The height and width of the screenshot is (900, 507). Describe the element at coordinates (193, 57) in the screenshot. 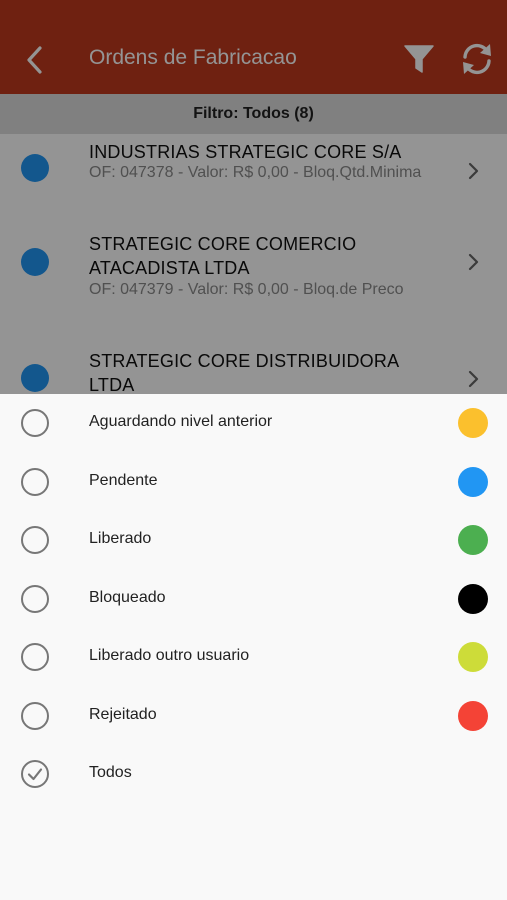

I see `page-title: Ordens de Fabricacao` at that location.